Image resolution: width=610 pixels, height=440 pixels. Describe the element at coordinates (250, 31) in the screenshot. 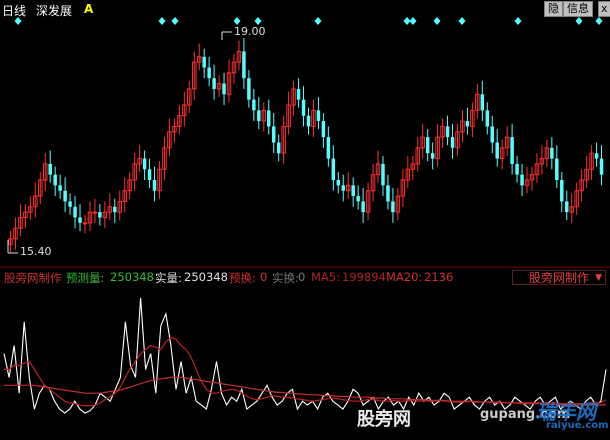

I see `high-price-label: 19.00` at that location.